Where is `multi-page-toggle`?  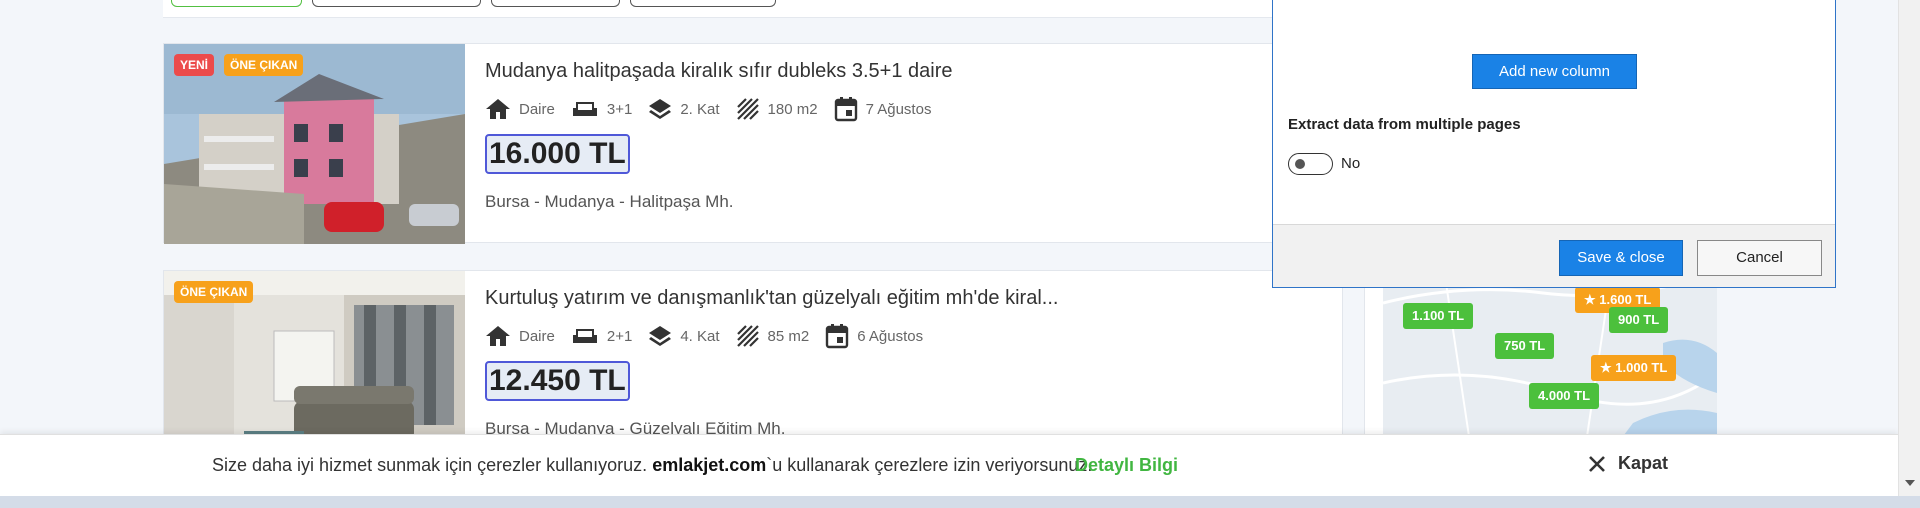 multi-page-toggle is located at coordinates (1310, 164).